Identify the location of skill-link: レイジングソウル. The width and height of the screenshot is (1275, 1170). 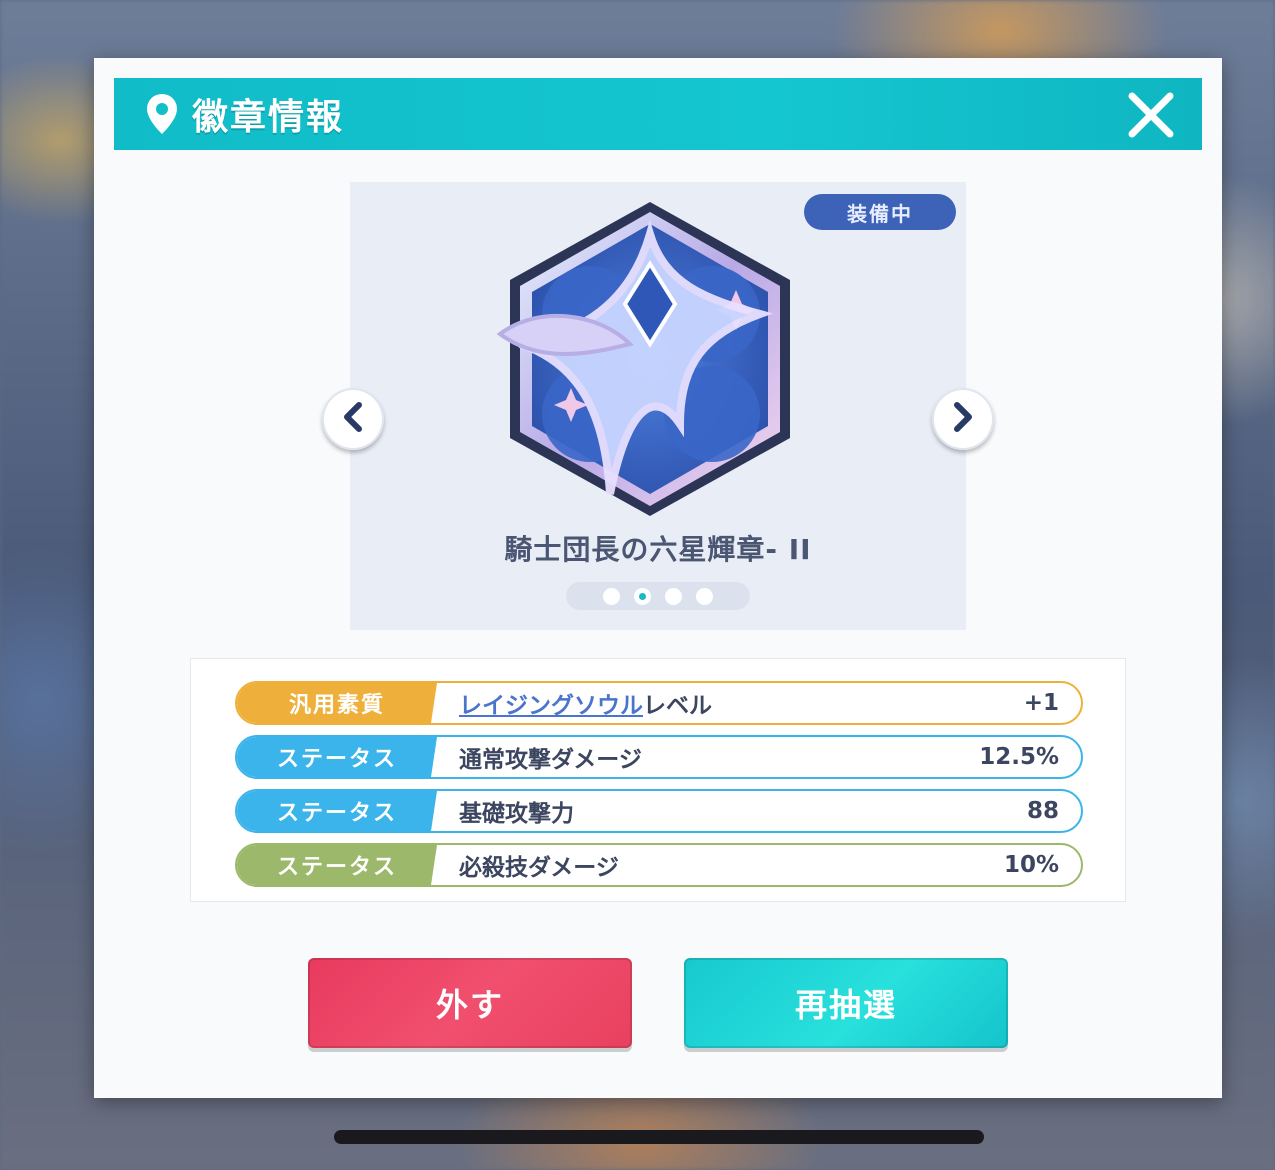
(551, 706).